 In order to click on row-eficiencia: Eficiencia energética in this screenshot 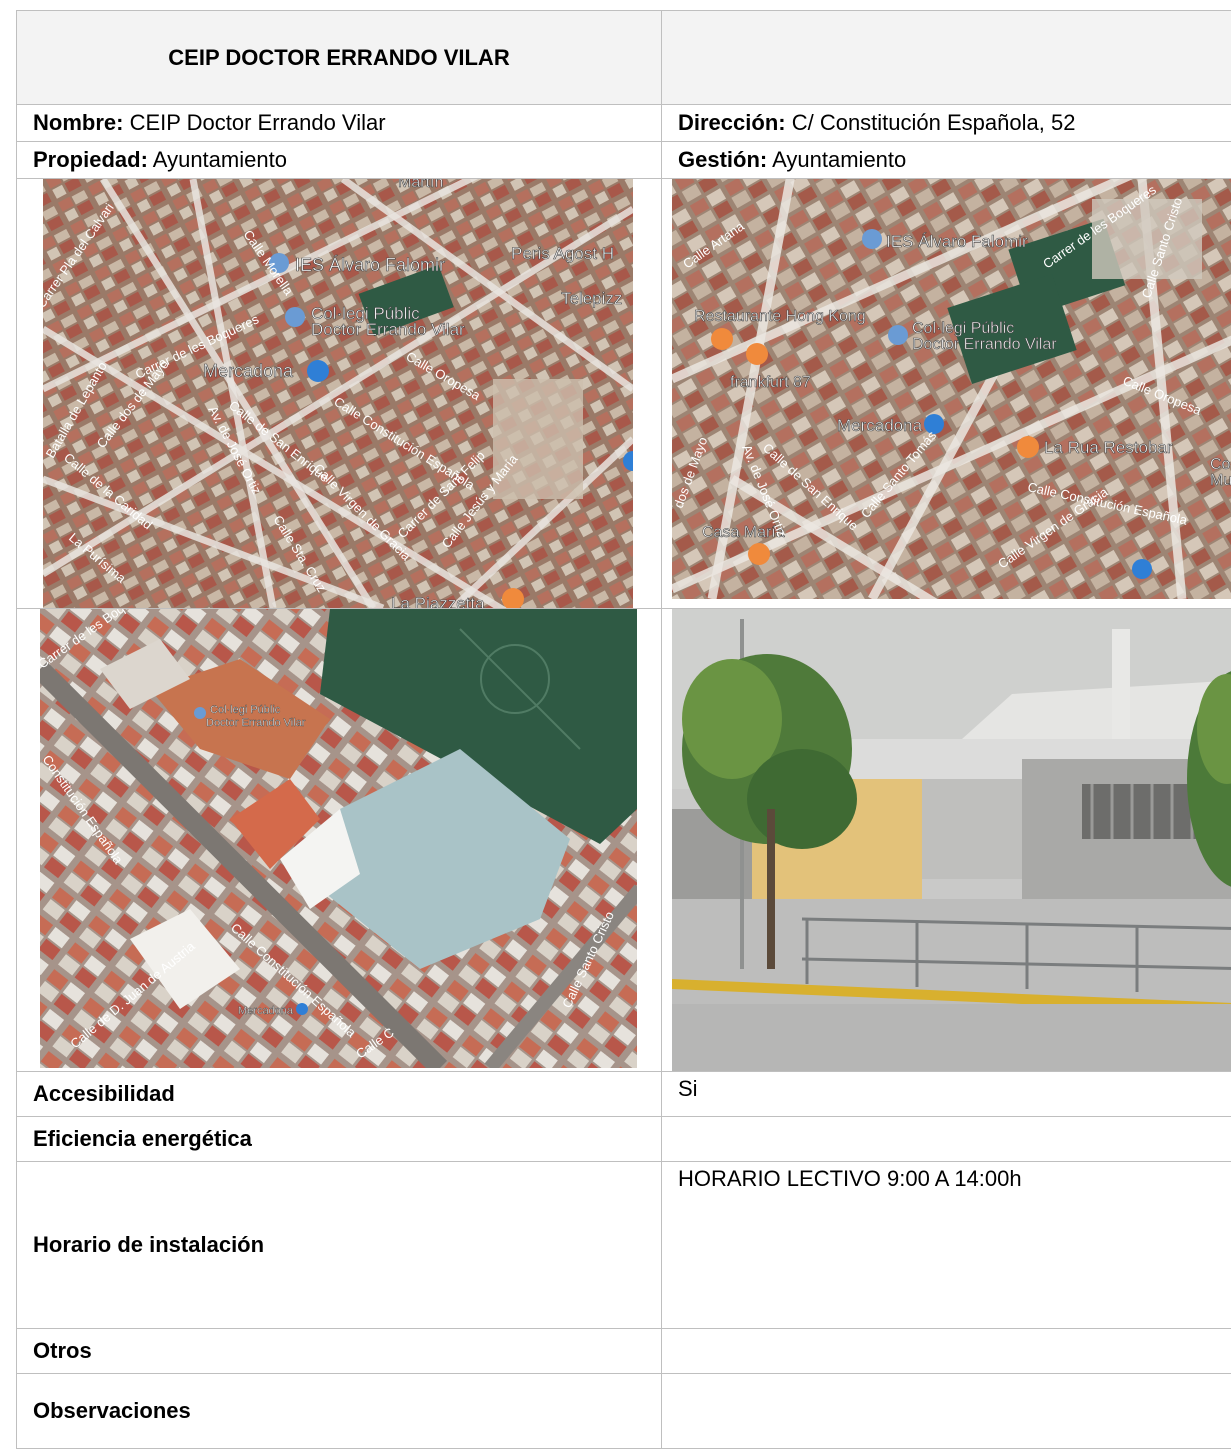, I will do `click(624, 1139)`.